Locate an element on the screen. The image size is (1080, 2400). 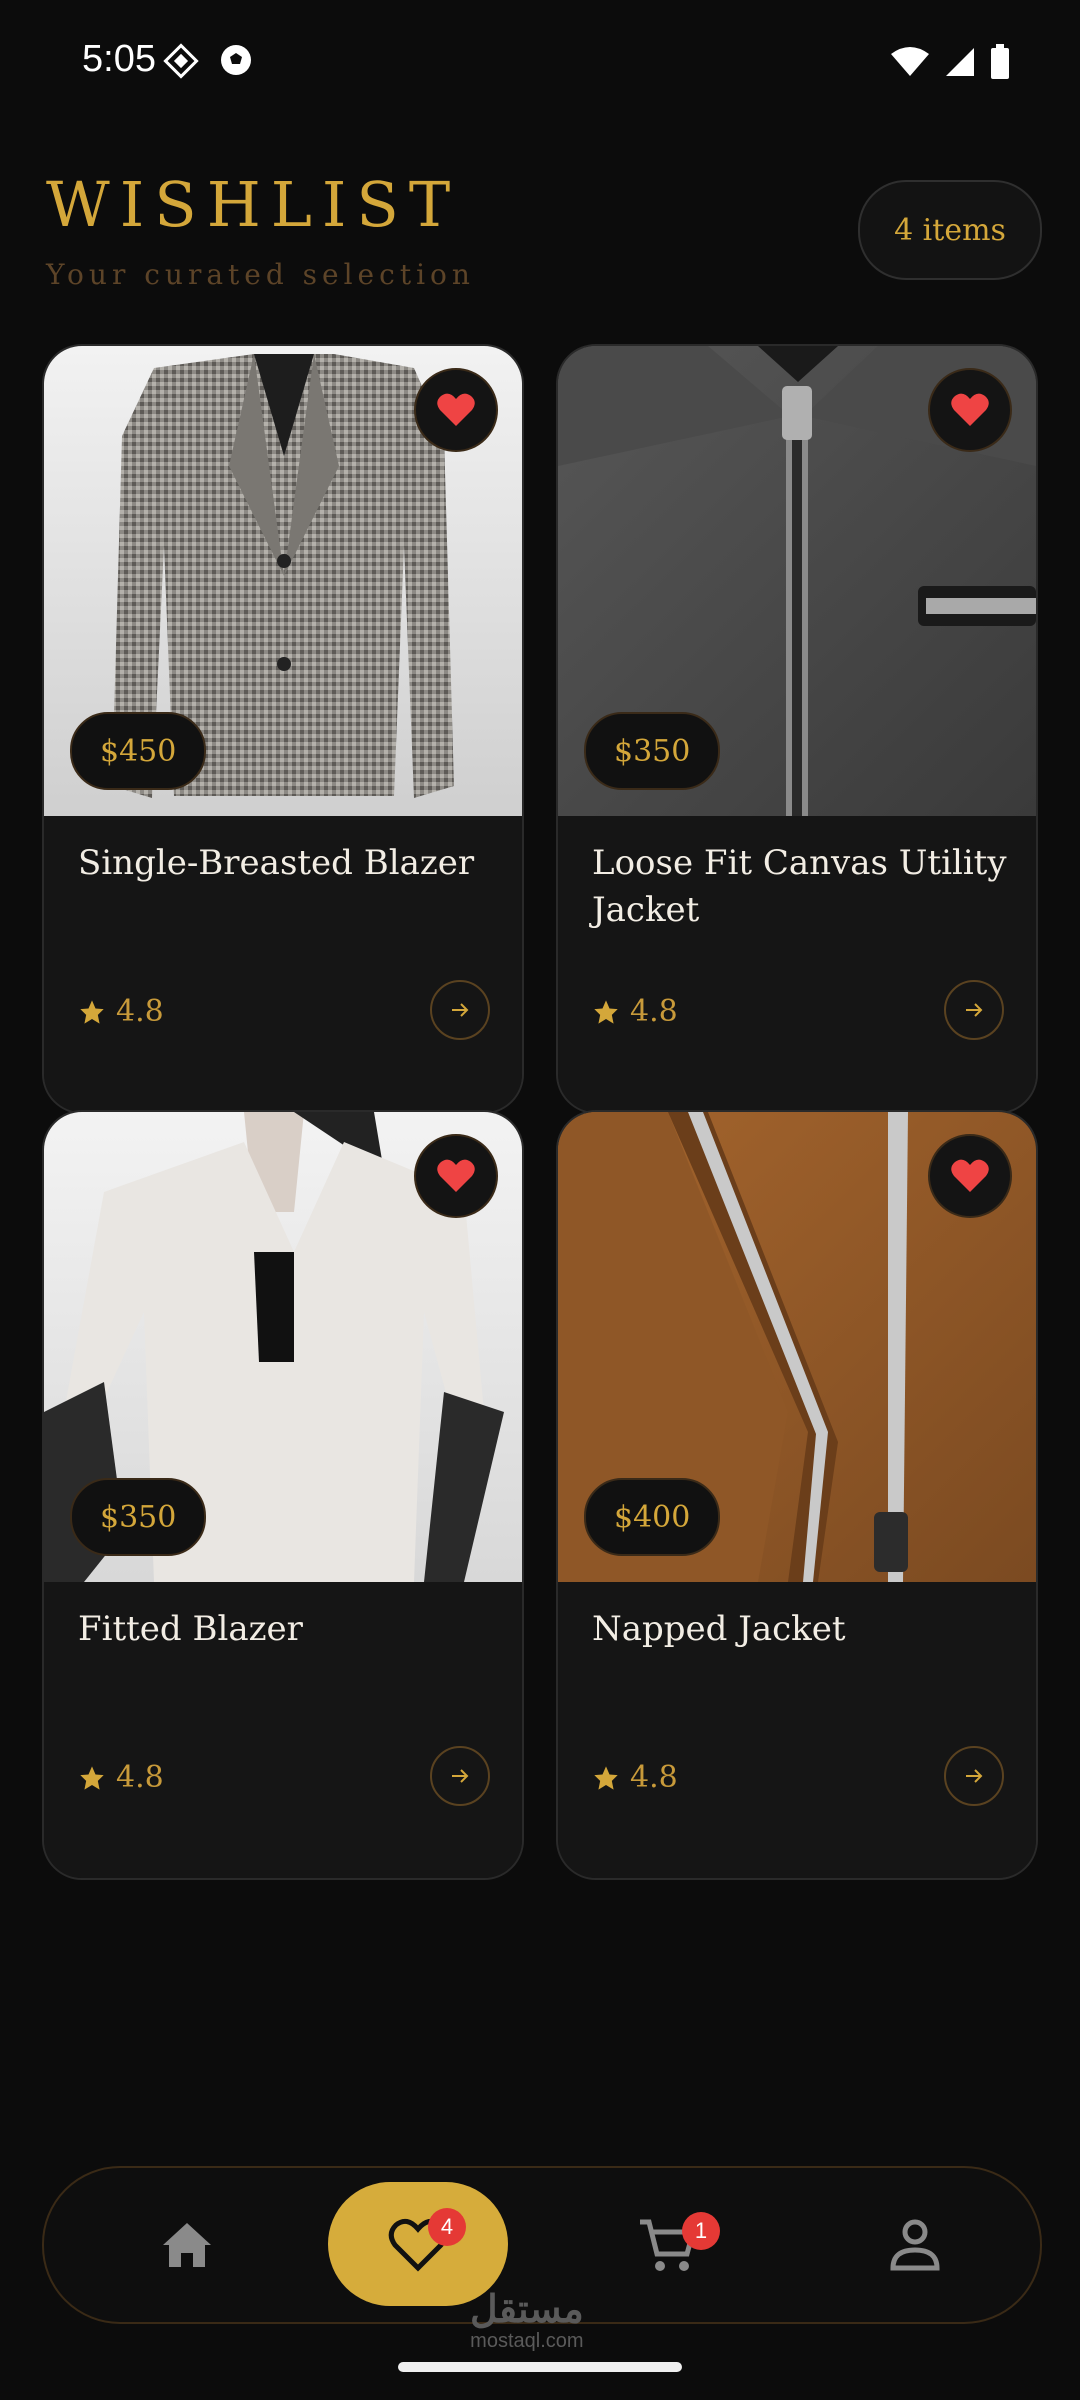
status-bar: 5:05 is located at coordinates (540, 65).